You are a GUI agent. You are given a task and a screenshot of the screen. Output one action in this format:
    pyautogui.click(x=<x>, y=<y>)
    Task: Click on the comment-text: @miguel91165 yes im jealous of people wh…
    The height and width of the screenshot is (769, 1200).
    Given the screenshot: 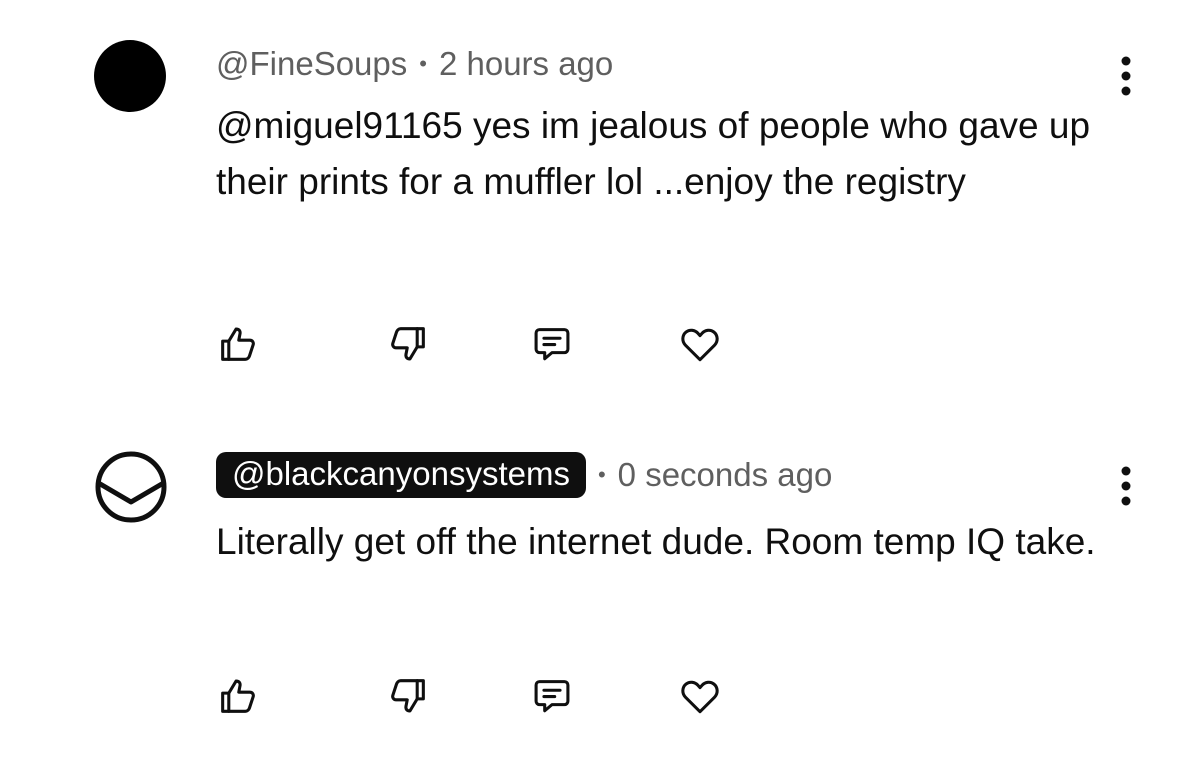 What is the action you would take?
    pyautogui.click(x=653, y=153)
    